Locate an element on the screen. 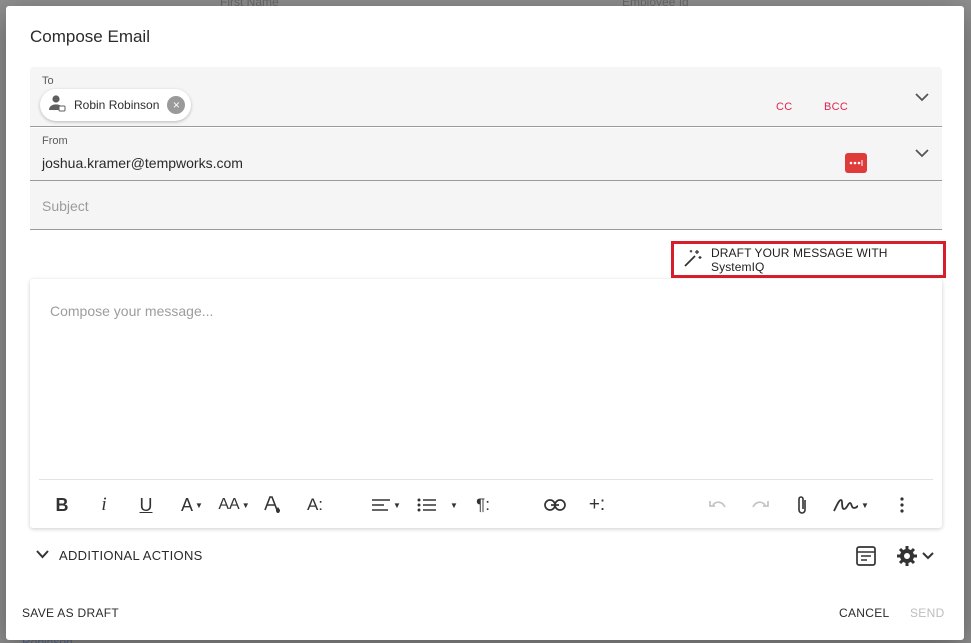 The image size is (971, 643). cancel-button: CANCEL is located at coordinates (864, 613).